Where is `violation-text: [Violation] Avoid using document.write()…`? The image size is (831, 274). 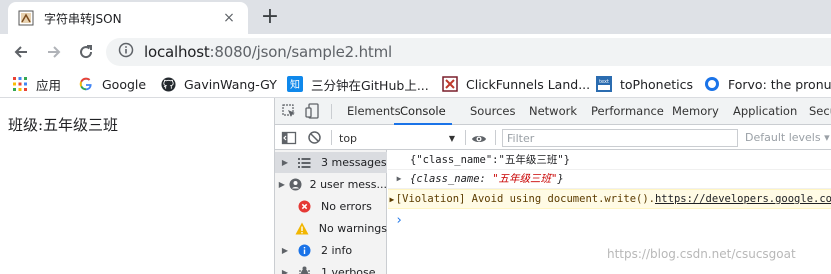 violation-text: [Violation] Avoid using document.write()… is located at coordinates (525, 199).